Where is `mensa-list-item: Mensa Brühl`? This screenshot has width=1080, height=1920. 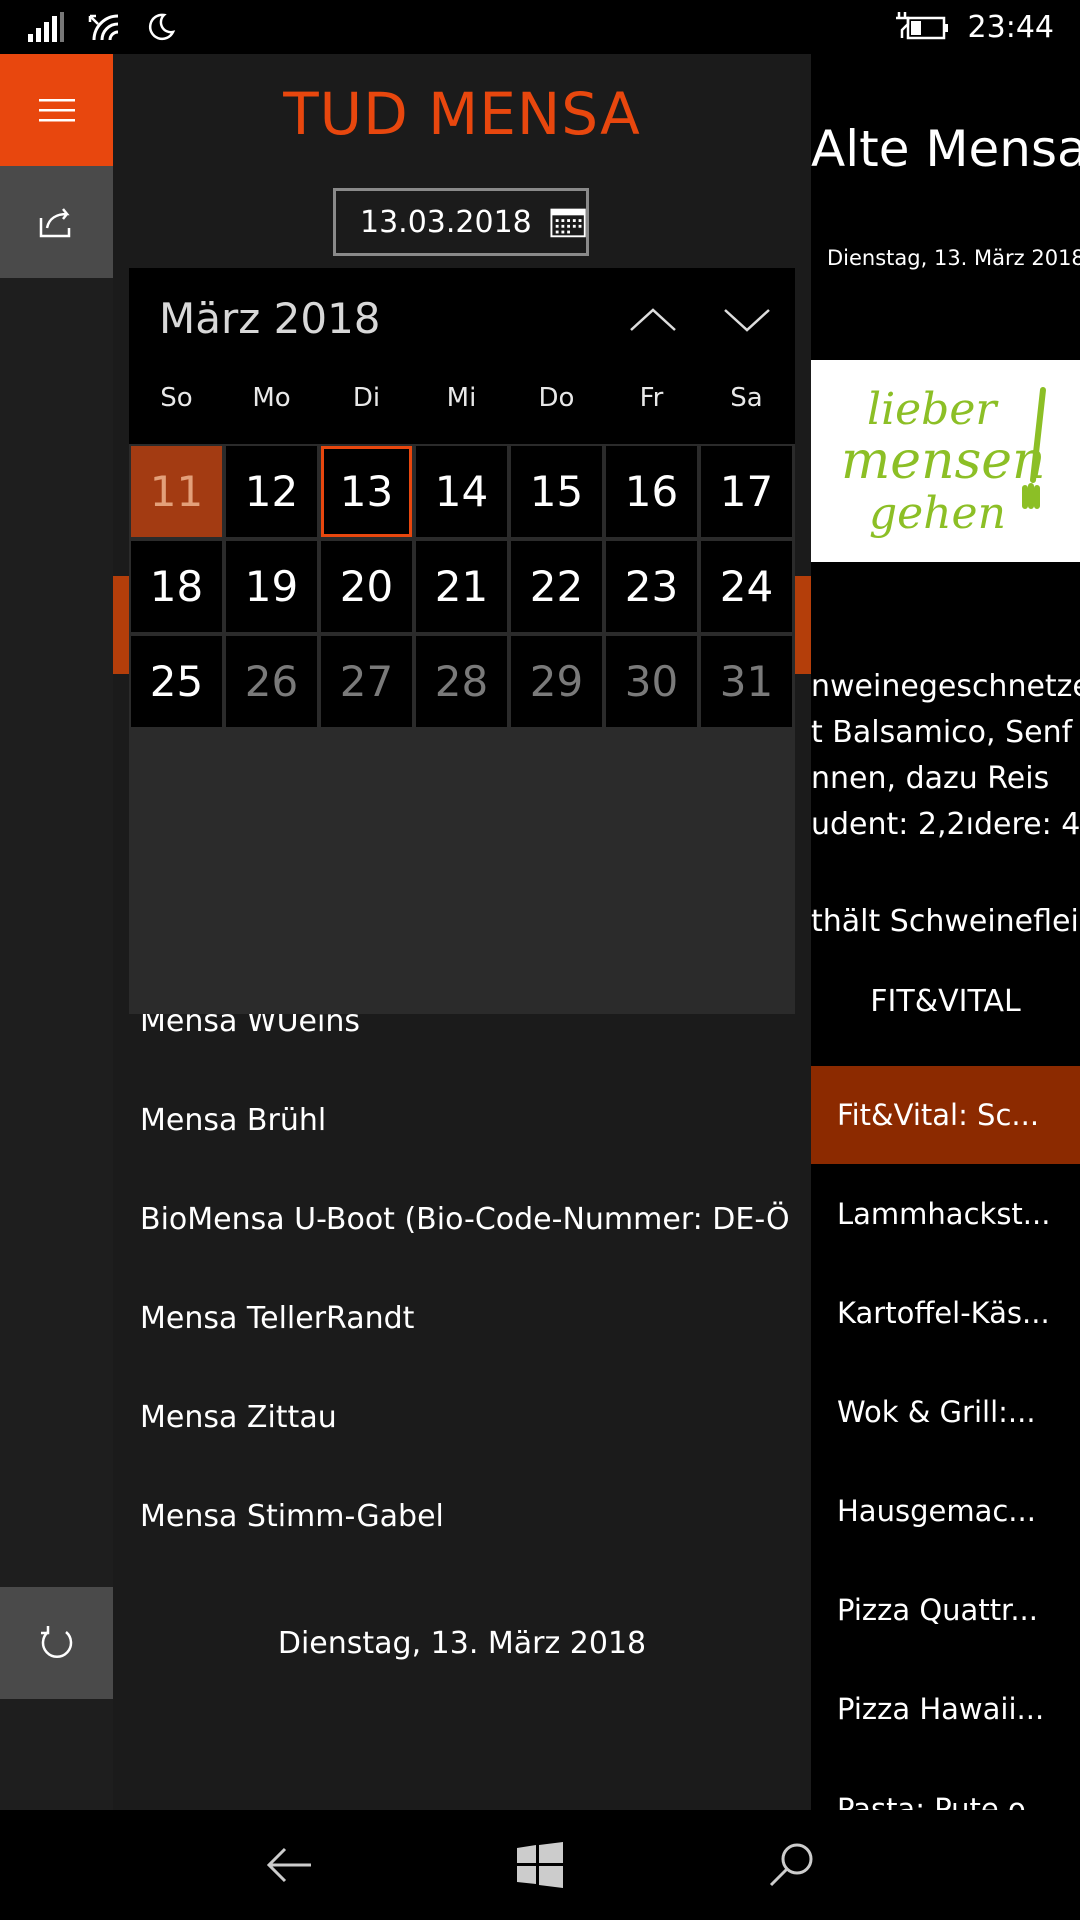
mensa-list-item: Mensa Brühl is located at coordinates (233, 1120).